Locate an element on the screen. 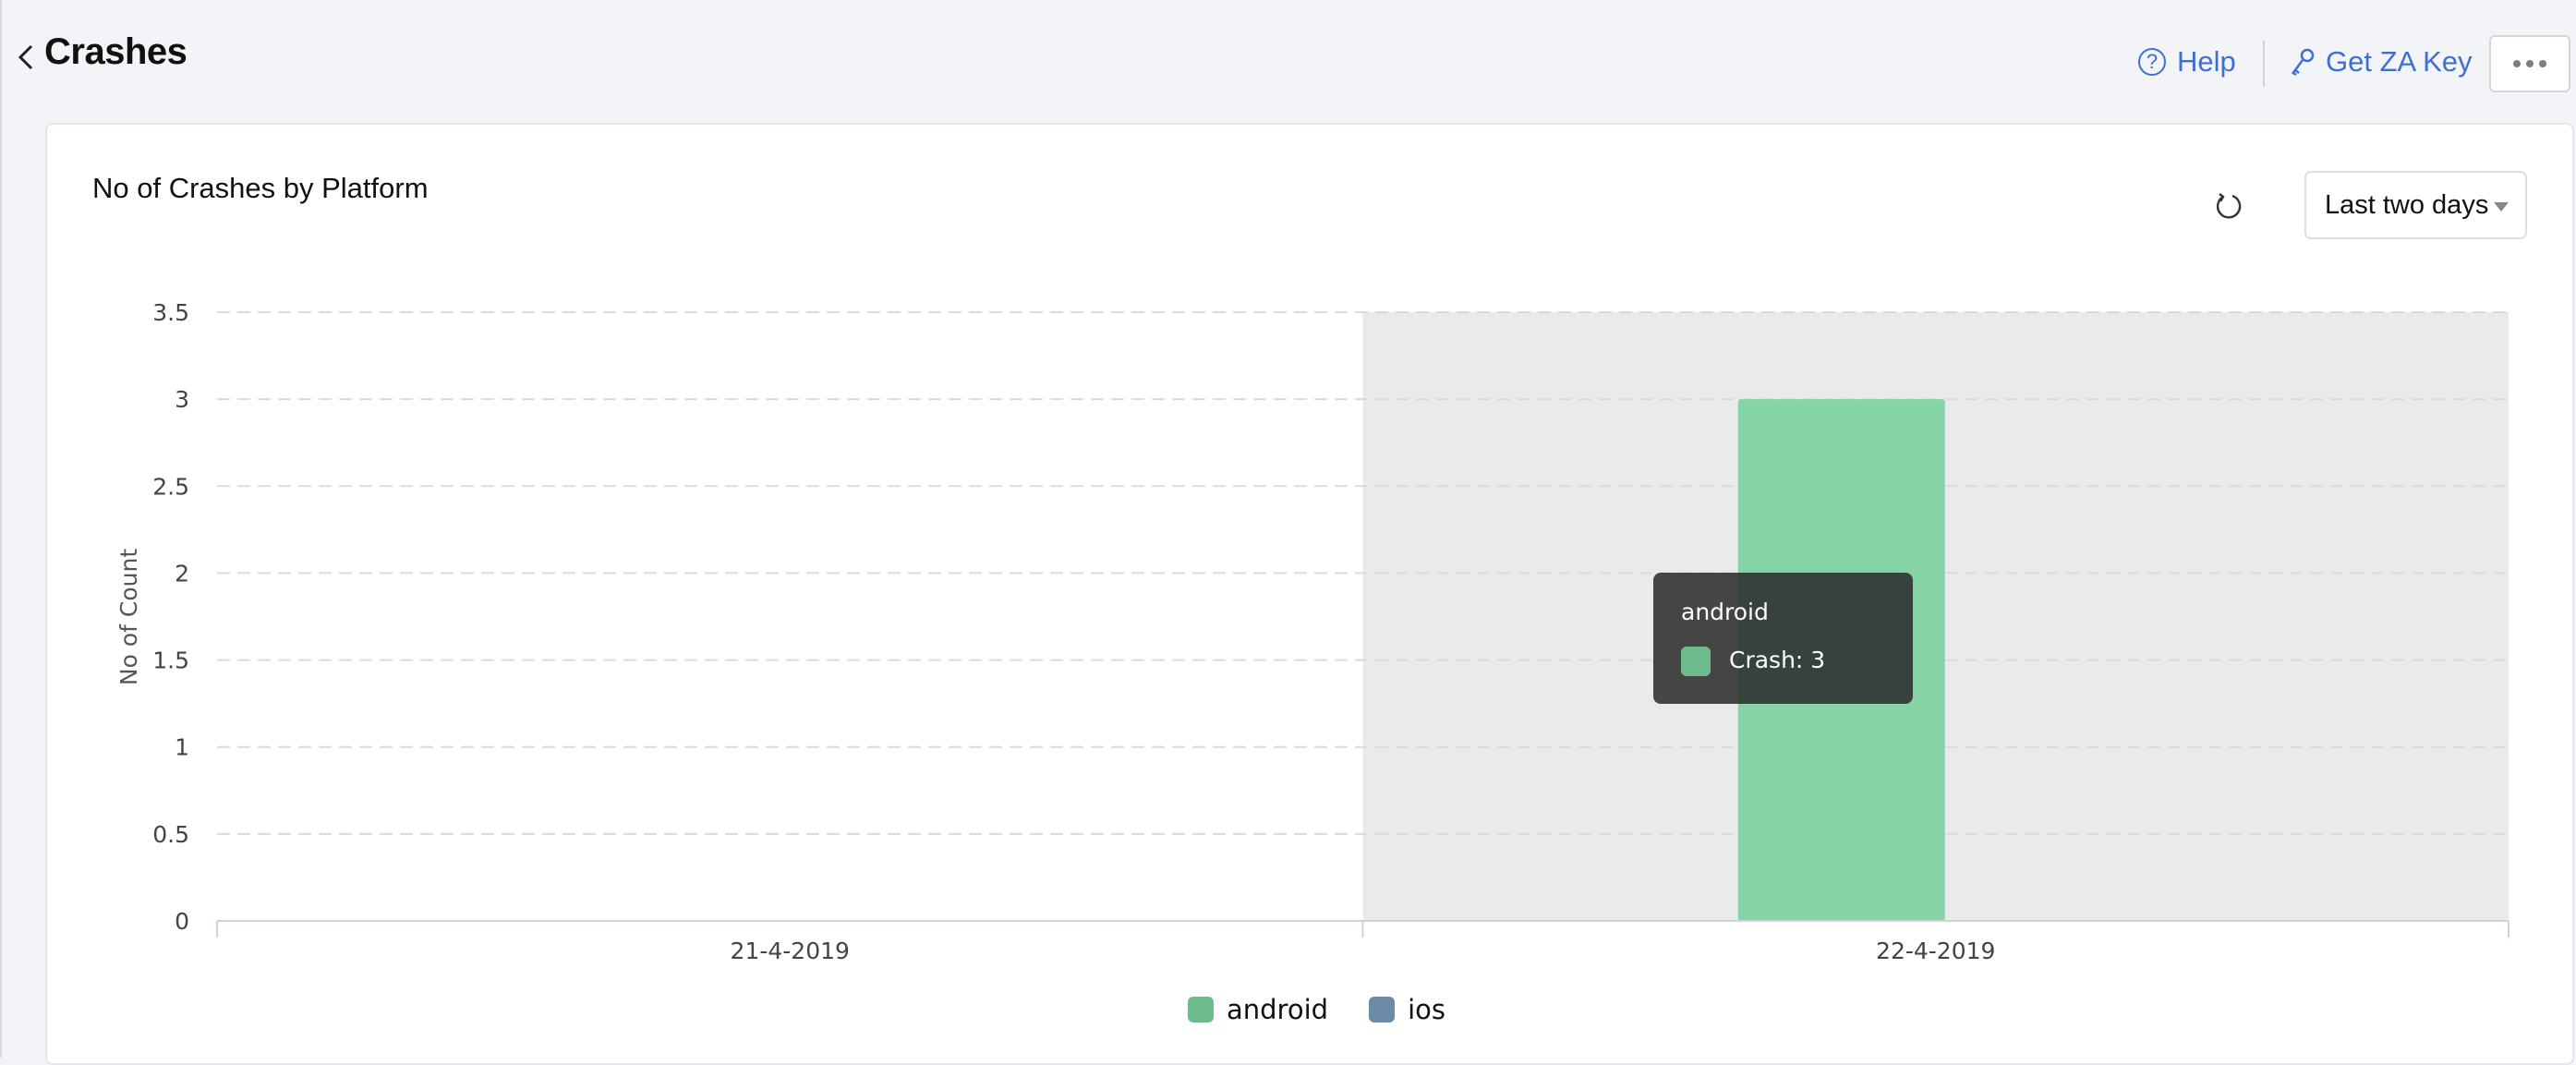  y-tick-label: 2.5 is located at coordinates (170, 486).